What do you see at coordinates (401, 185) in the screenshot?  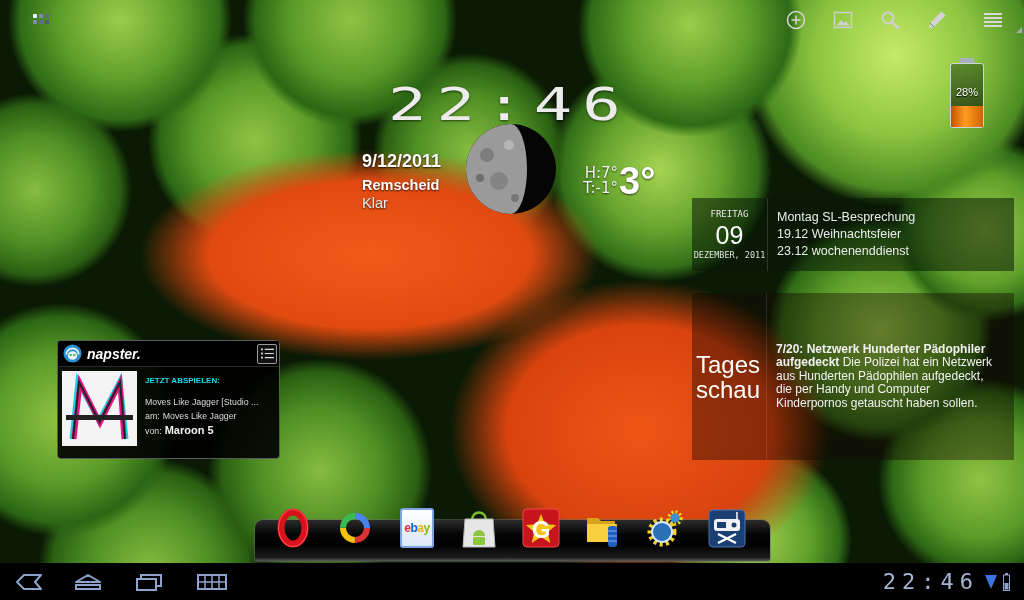 I see `city-name: Remscheid` at bounding box center [401, 185].